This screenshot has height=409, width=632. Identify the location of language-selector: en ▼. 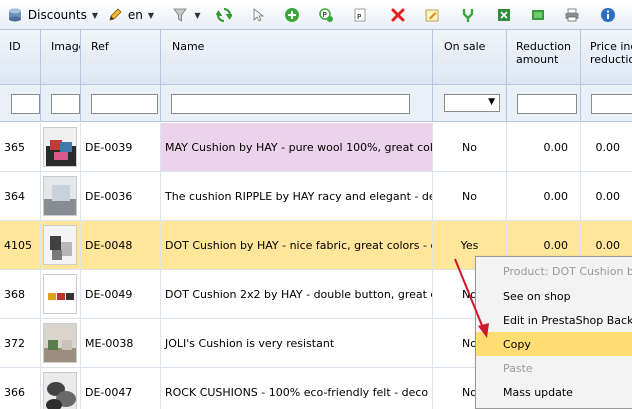
(130, 15).